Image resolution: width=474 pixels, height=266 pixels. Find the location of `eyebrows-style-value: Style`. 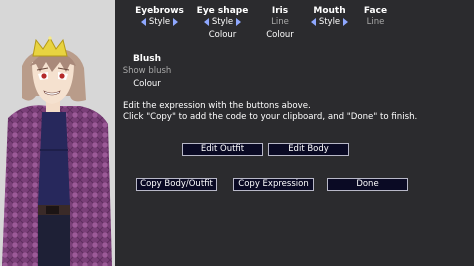

eyebrows-style-value: Style is located at coordinates (159, 22).